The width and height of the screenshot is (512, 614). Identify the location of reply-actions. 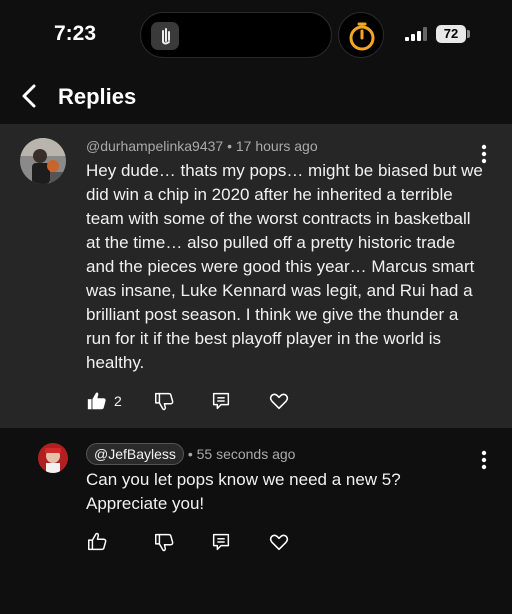
(201, 543).